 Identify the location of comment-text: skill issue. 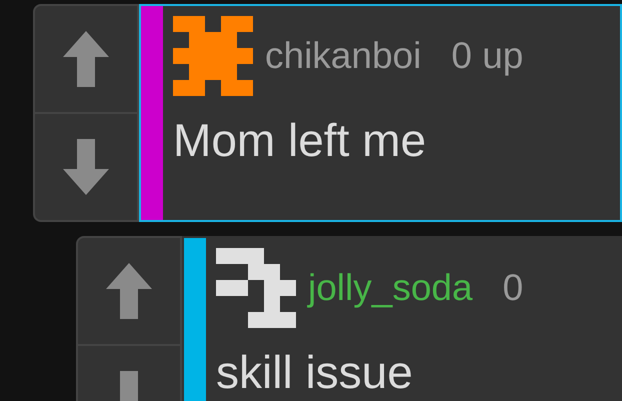
(315, 372).